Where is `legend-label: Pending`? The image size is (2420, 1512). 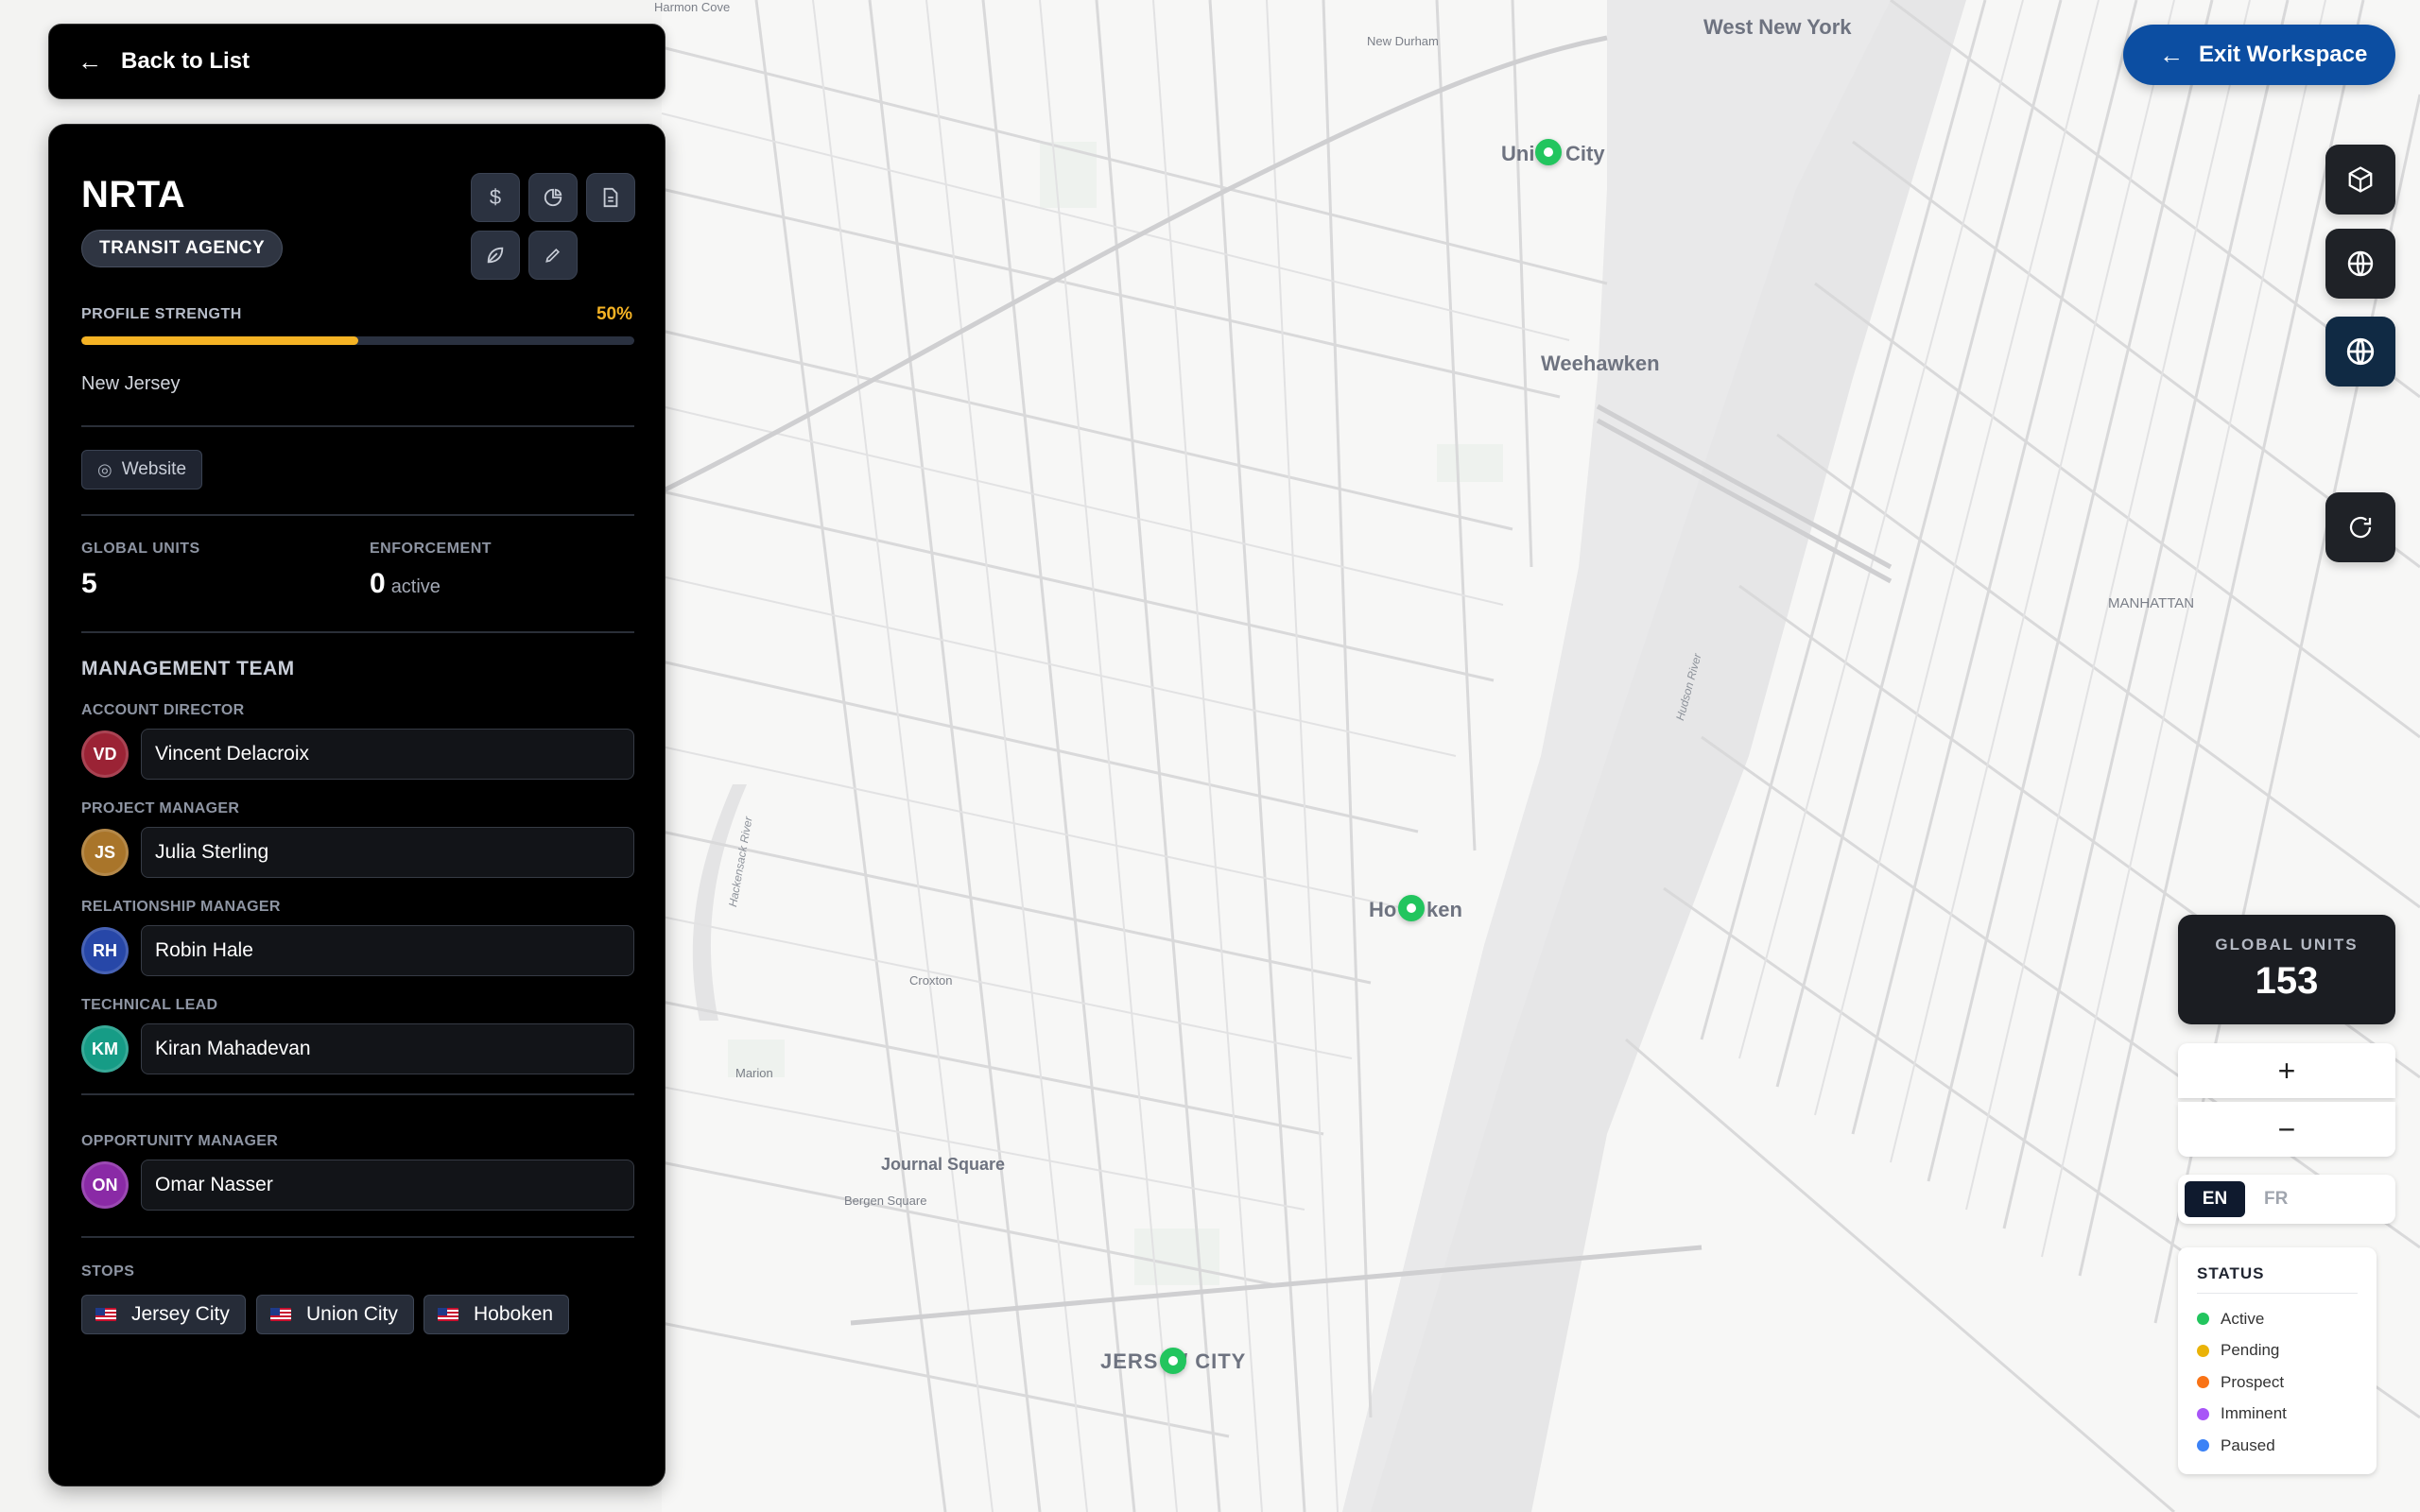 legend-label: Pending is located at coordinates (2250, 1350).